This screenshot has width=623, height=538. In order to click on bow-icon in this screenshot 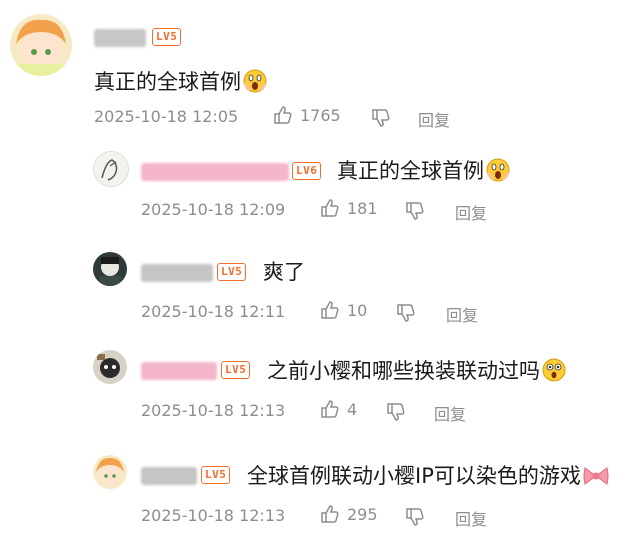, I will do `click(596, 478)`.